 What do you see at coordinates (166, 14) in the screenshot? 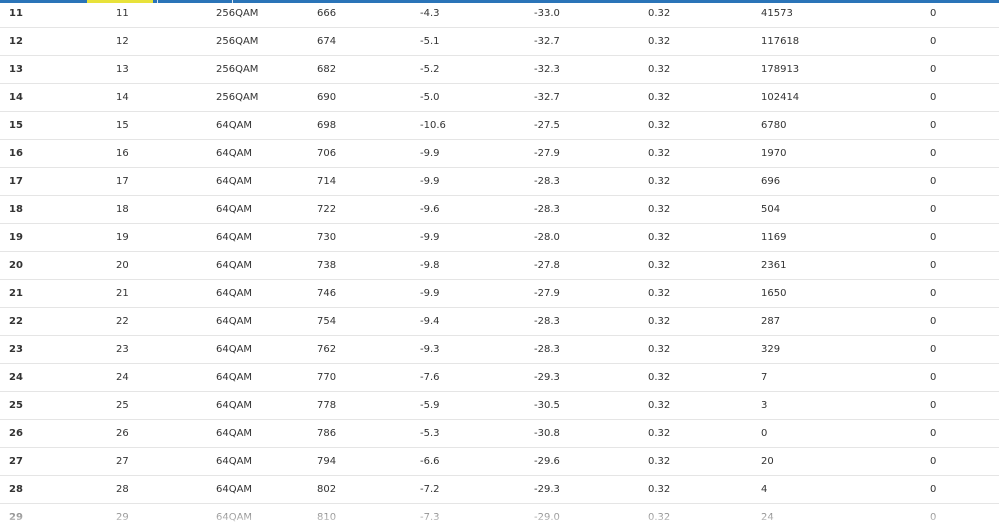
I see `cell-channel-number: 11` at bounding box center [166, 14].